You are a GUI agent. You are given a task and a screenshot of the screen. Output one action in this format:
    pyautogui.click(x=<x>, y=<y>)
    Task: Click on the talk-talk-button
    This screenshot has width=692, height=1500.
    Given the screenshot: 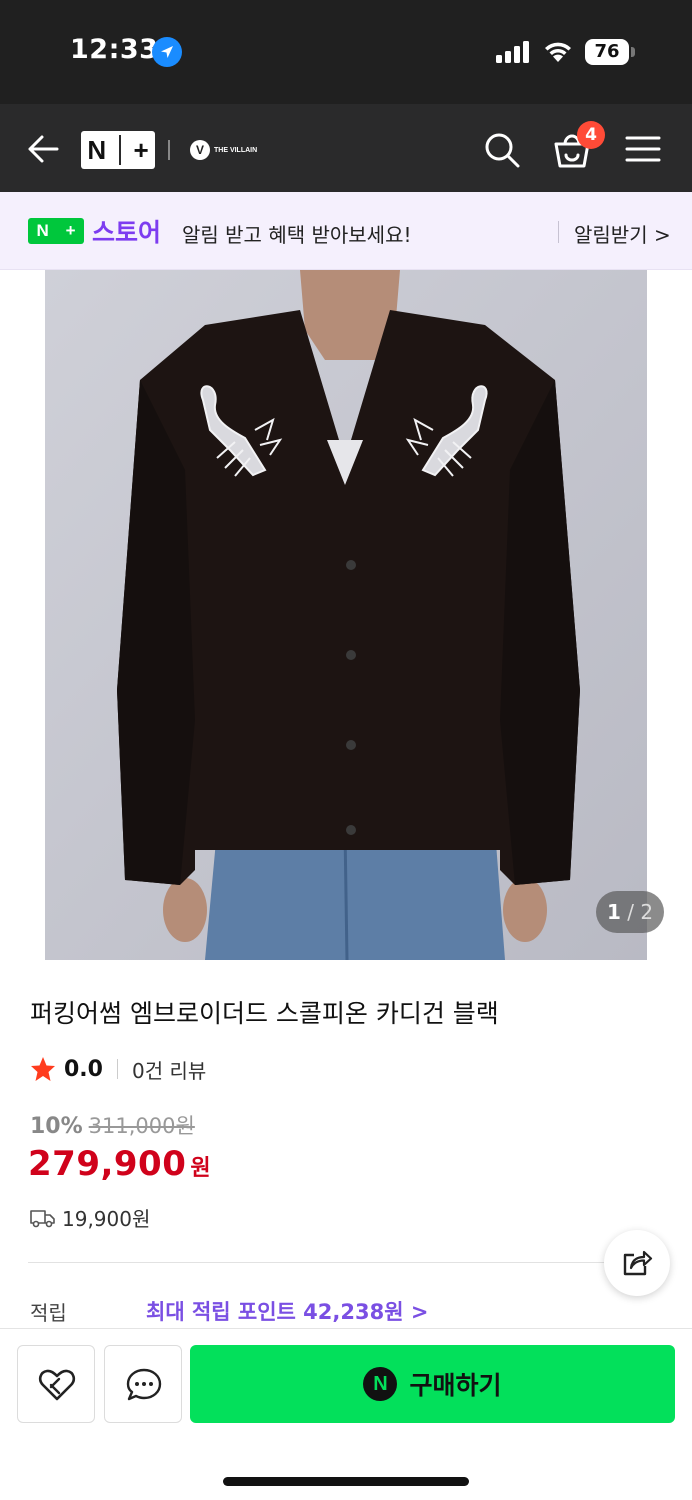 What is the action you would take?
    pyautogui.click(x=143, y=1384)
    